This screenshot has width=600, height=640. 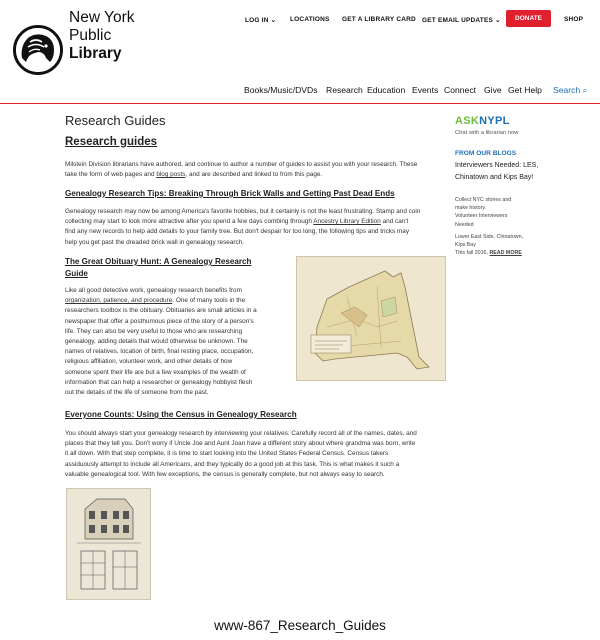 I want to click on map-icon, so click(x=371, y=318).